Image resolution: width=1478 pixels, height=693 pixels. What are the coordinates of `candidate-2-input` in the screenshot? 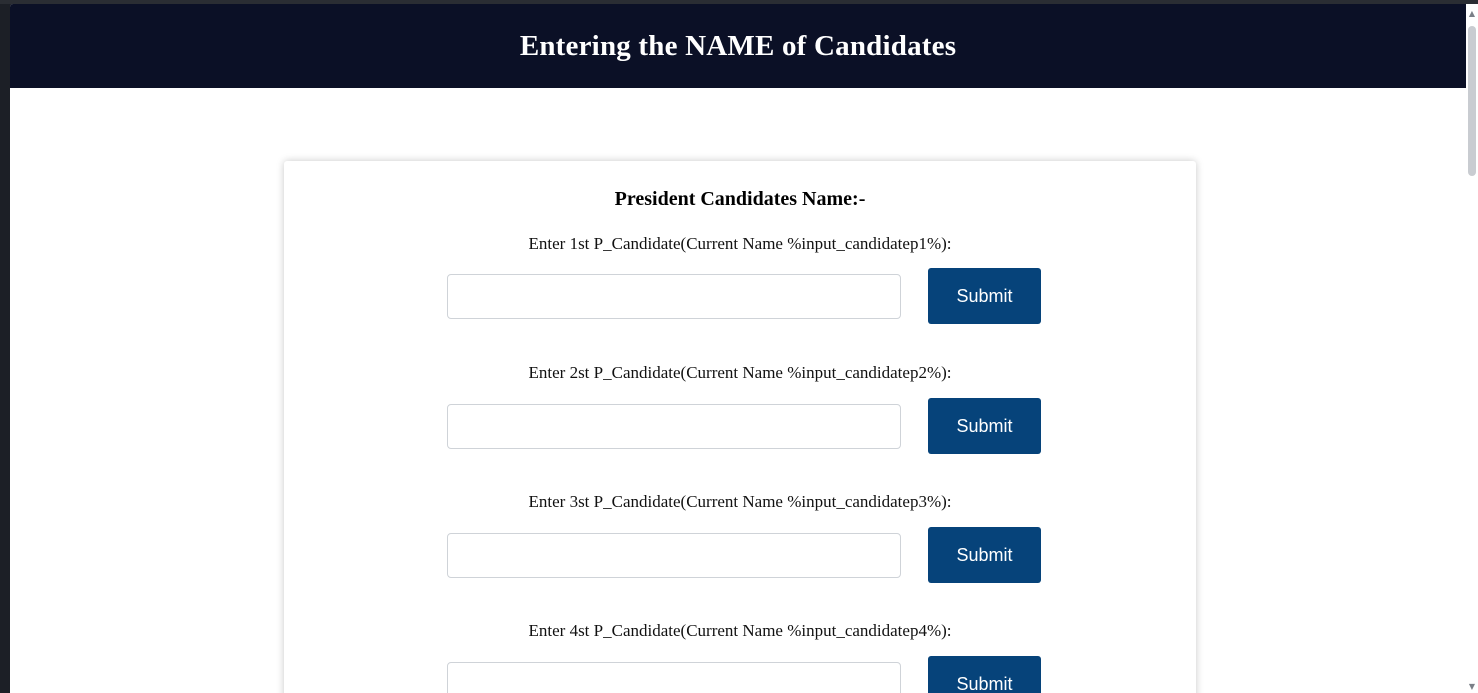 It's located at (674, 426).